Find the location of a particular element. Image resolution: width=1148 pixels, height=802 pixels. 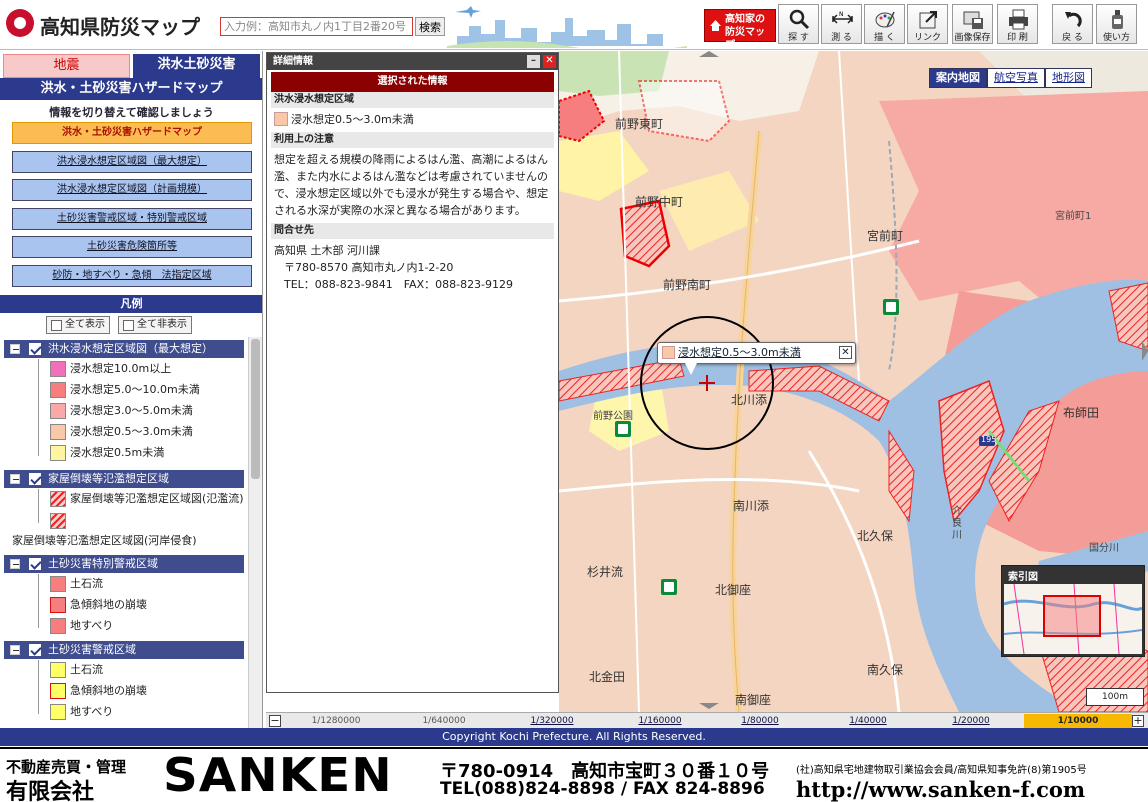

footer-phone: TEL(088)824-8898 / FAX 824-8896 is located at coordinates (602, 789).